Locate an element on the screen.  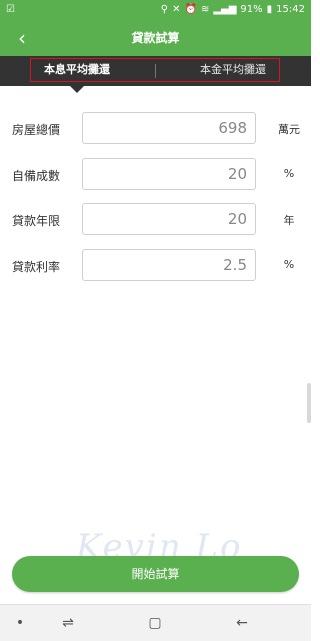
navigation-bar: • ⇌ ▢ ← is located at coordinates (155, 622).